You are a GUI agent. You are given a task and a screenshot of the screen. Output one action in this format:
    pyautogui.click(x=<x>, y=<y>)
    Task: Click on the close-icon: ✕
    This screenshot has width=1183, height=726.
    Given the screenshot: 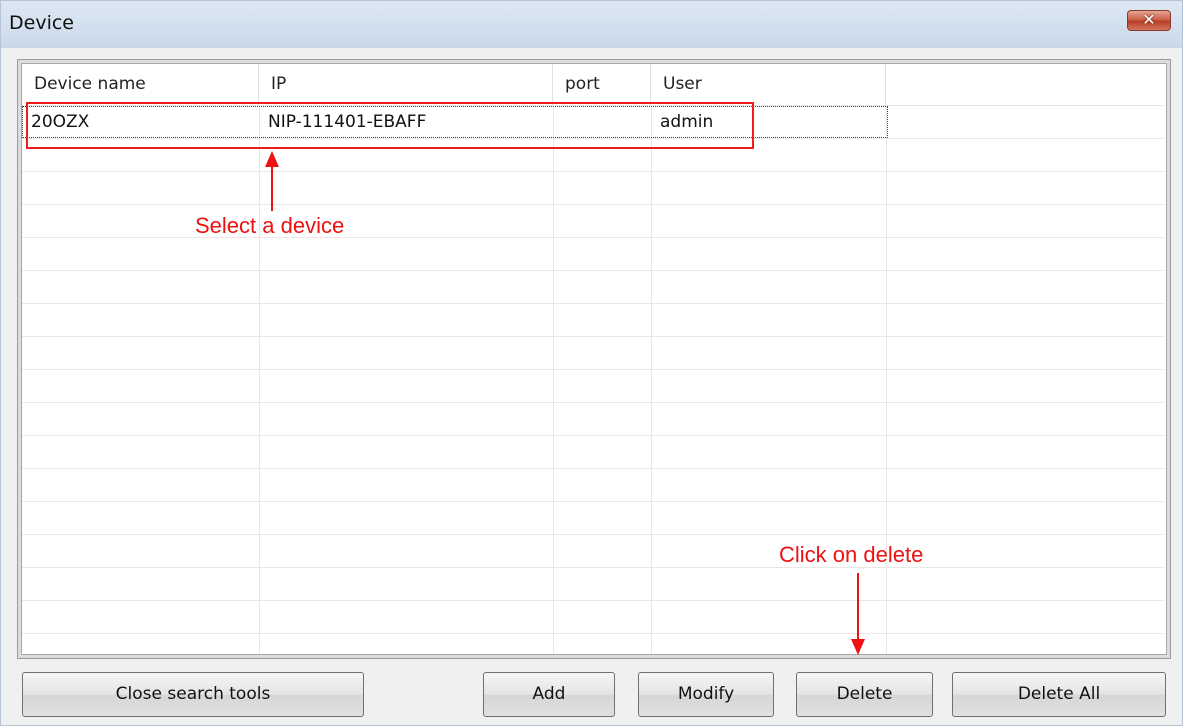 What is the action you would take?
    pyautogui.click(x=1149, y=19)
    